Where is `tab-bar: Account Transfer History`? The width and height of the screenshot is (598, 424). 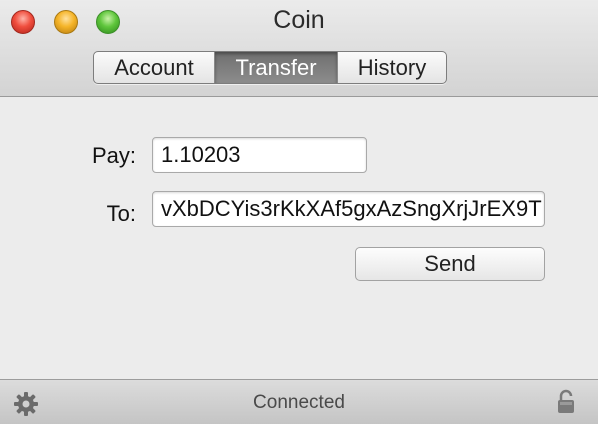
tab-bar: Account Transfer History is located at coordinates (270, 67).